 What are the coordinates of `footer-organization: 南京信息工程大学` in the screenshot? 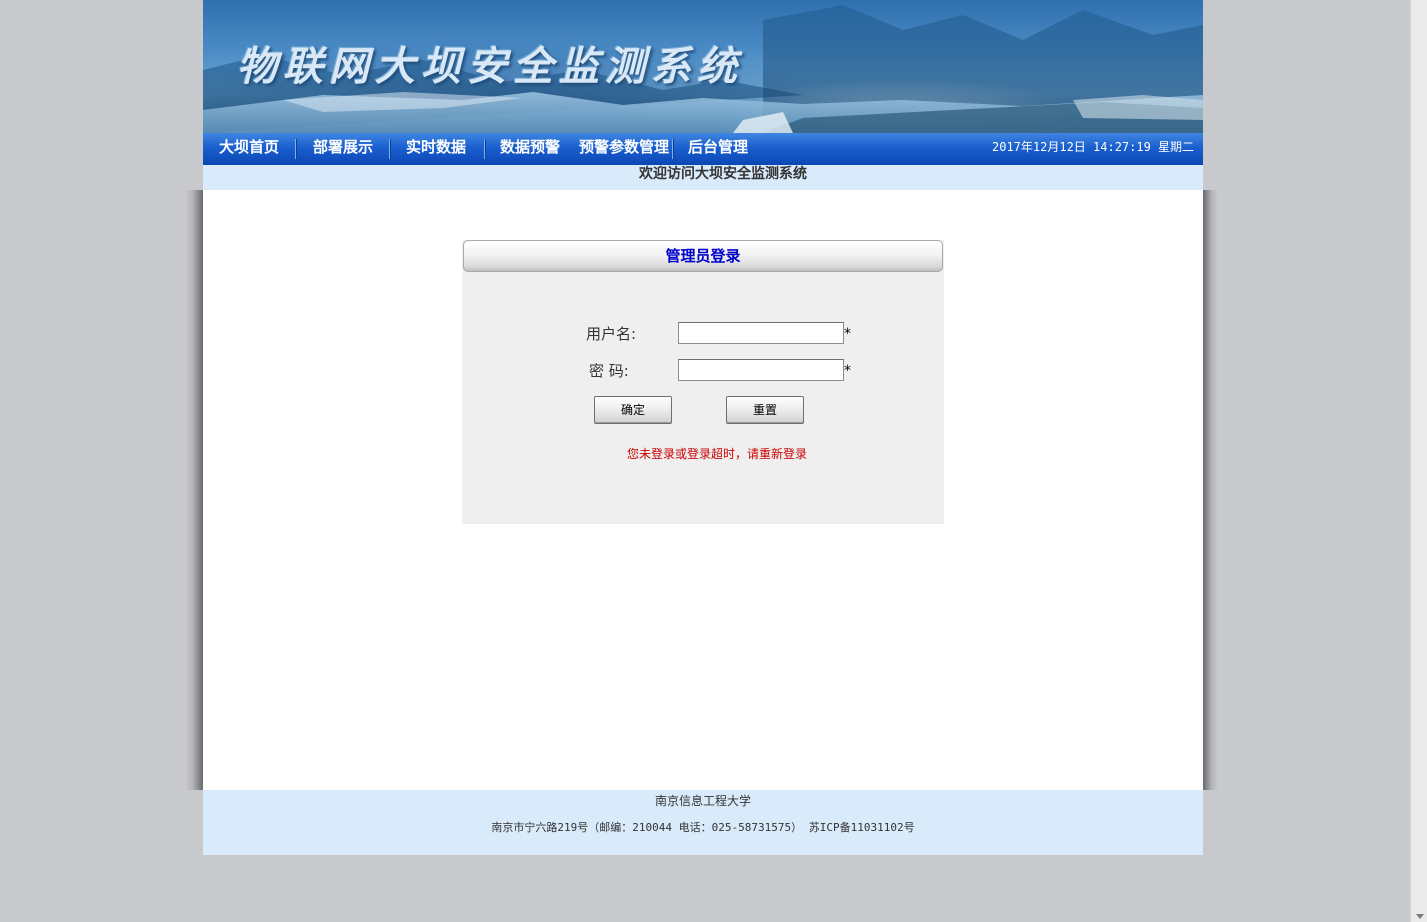 It's located at (702, 801).